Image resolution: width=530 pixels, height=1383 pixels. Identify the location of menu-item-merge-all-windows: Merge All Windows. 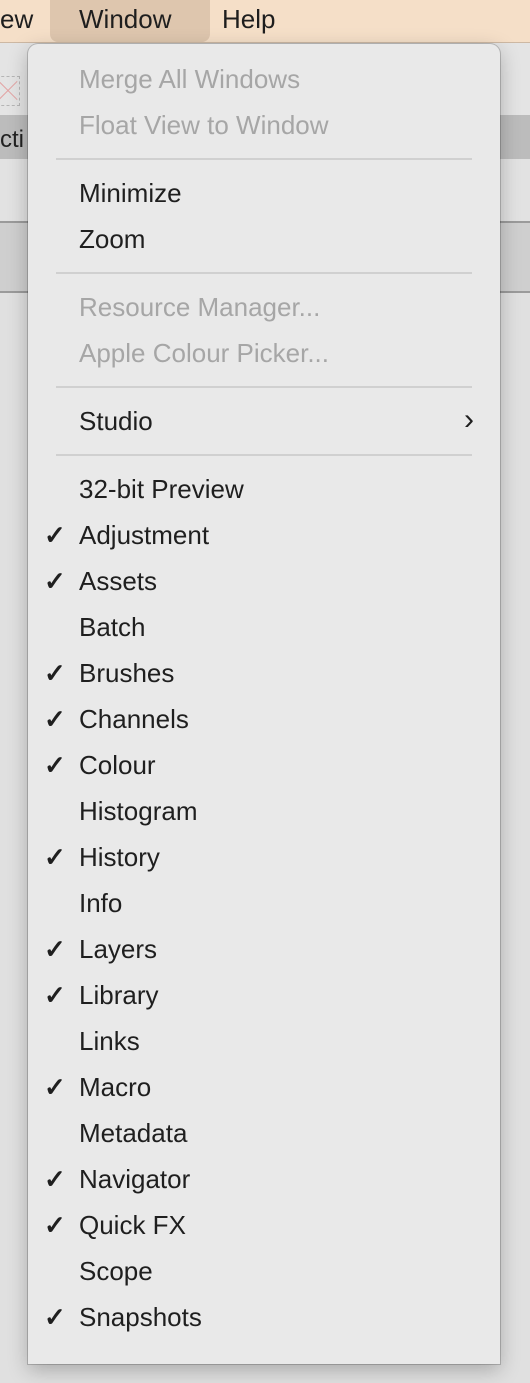
(264, 79).